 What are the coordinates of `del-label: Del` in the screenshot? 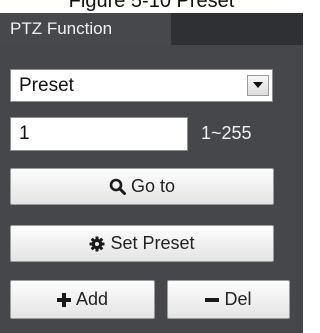 It's located at (238, 299).